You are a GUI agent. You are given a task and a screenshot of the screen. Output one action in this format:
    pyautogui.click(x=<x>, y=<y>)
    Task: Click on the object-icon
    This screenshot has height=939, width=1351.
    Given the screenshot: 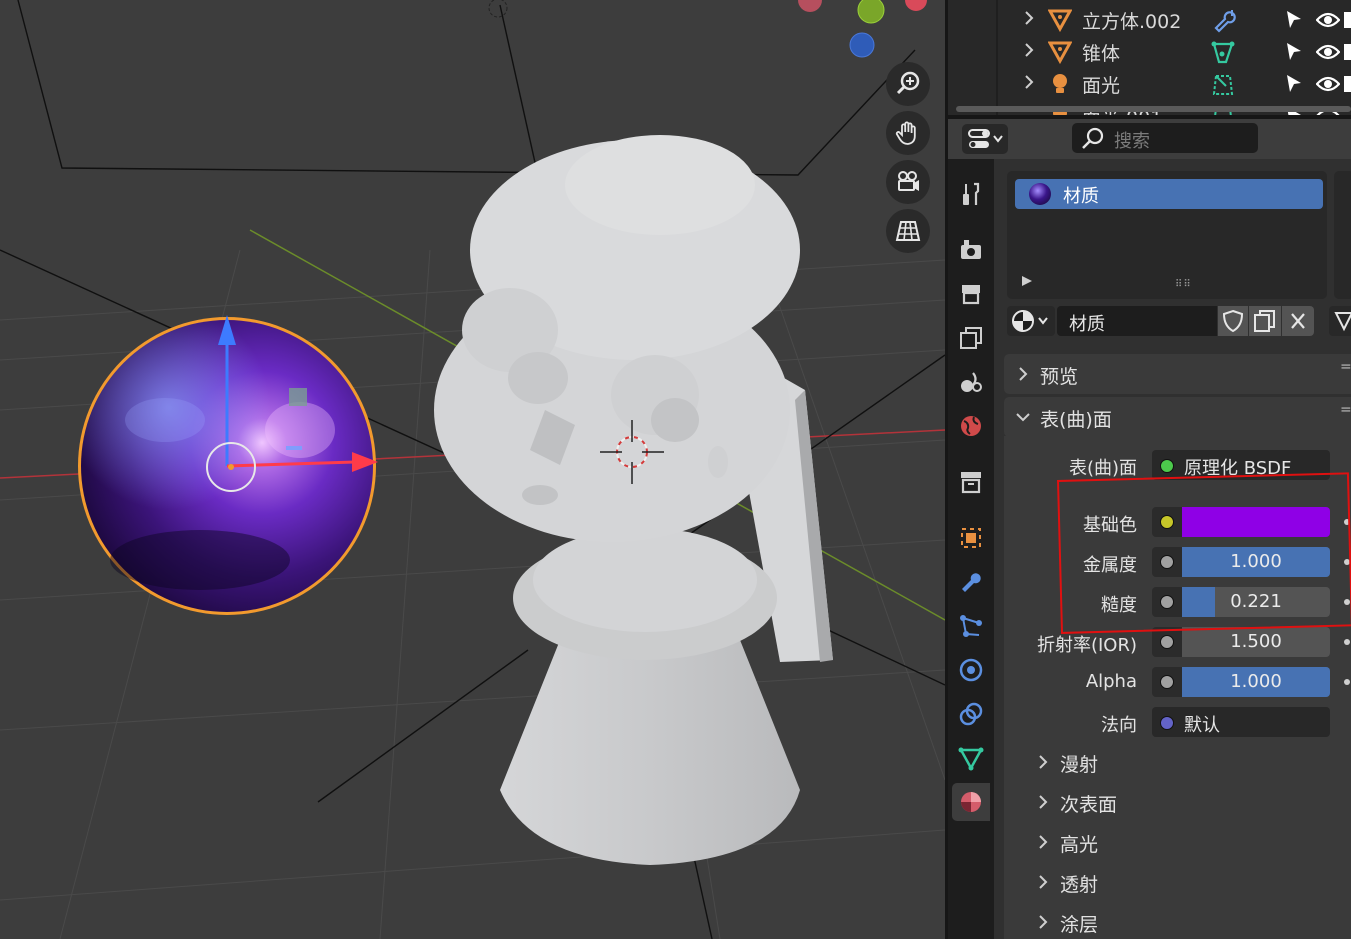 What is the action you would take?
    pyautogui.click(x=971, y=538)
    